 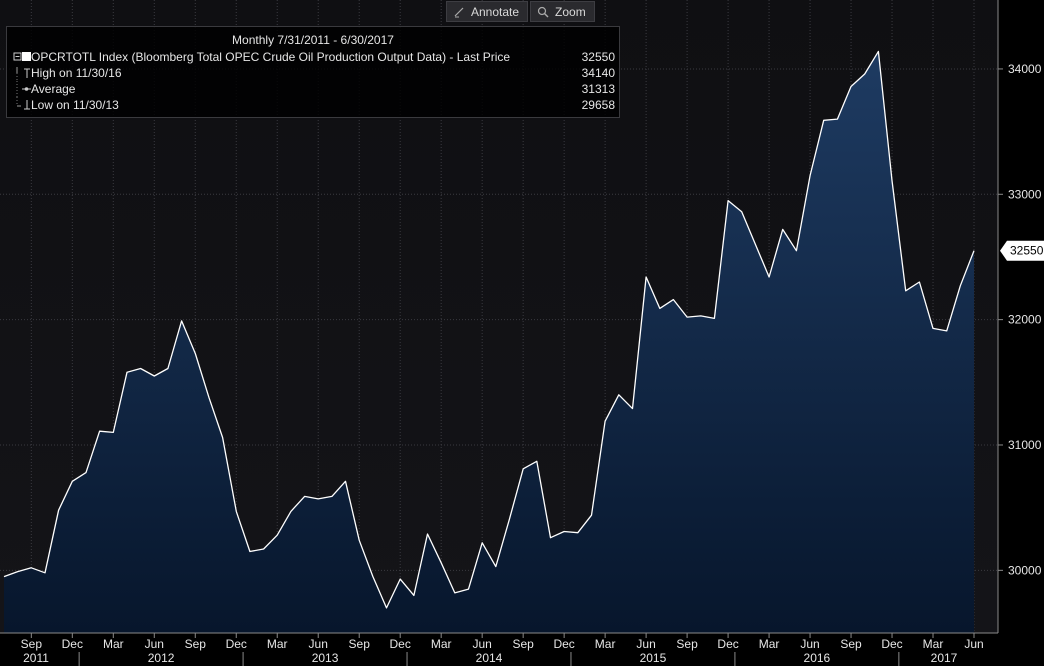 I want to click on y-tick-label: 34000, so click(x=1025, y=69).